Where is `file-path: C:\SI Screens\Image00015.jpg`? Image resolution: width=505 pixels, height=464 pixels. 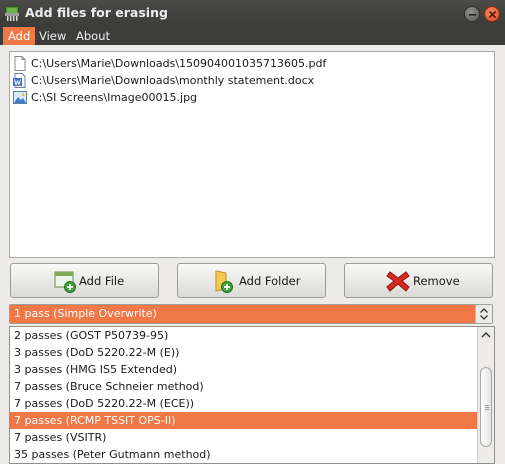 file-path: C:\SI Screens\Image00015.jpg is located at coordinates (114, 97).